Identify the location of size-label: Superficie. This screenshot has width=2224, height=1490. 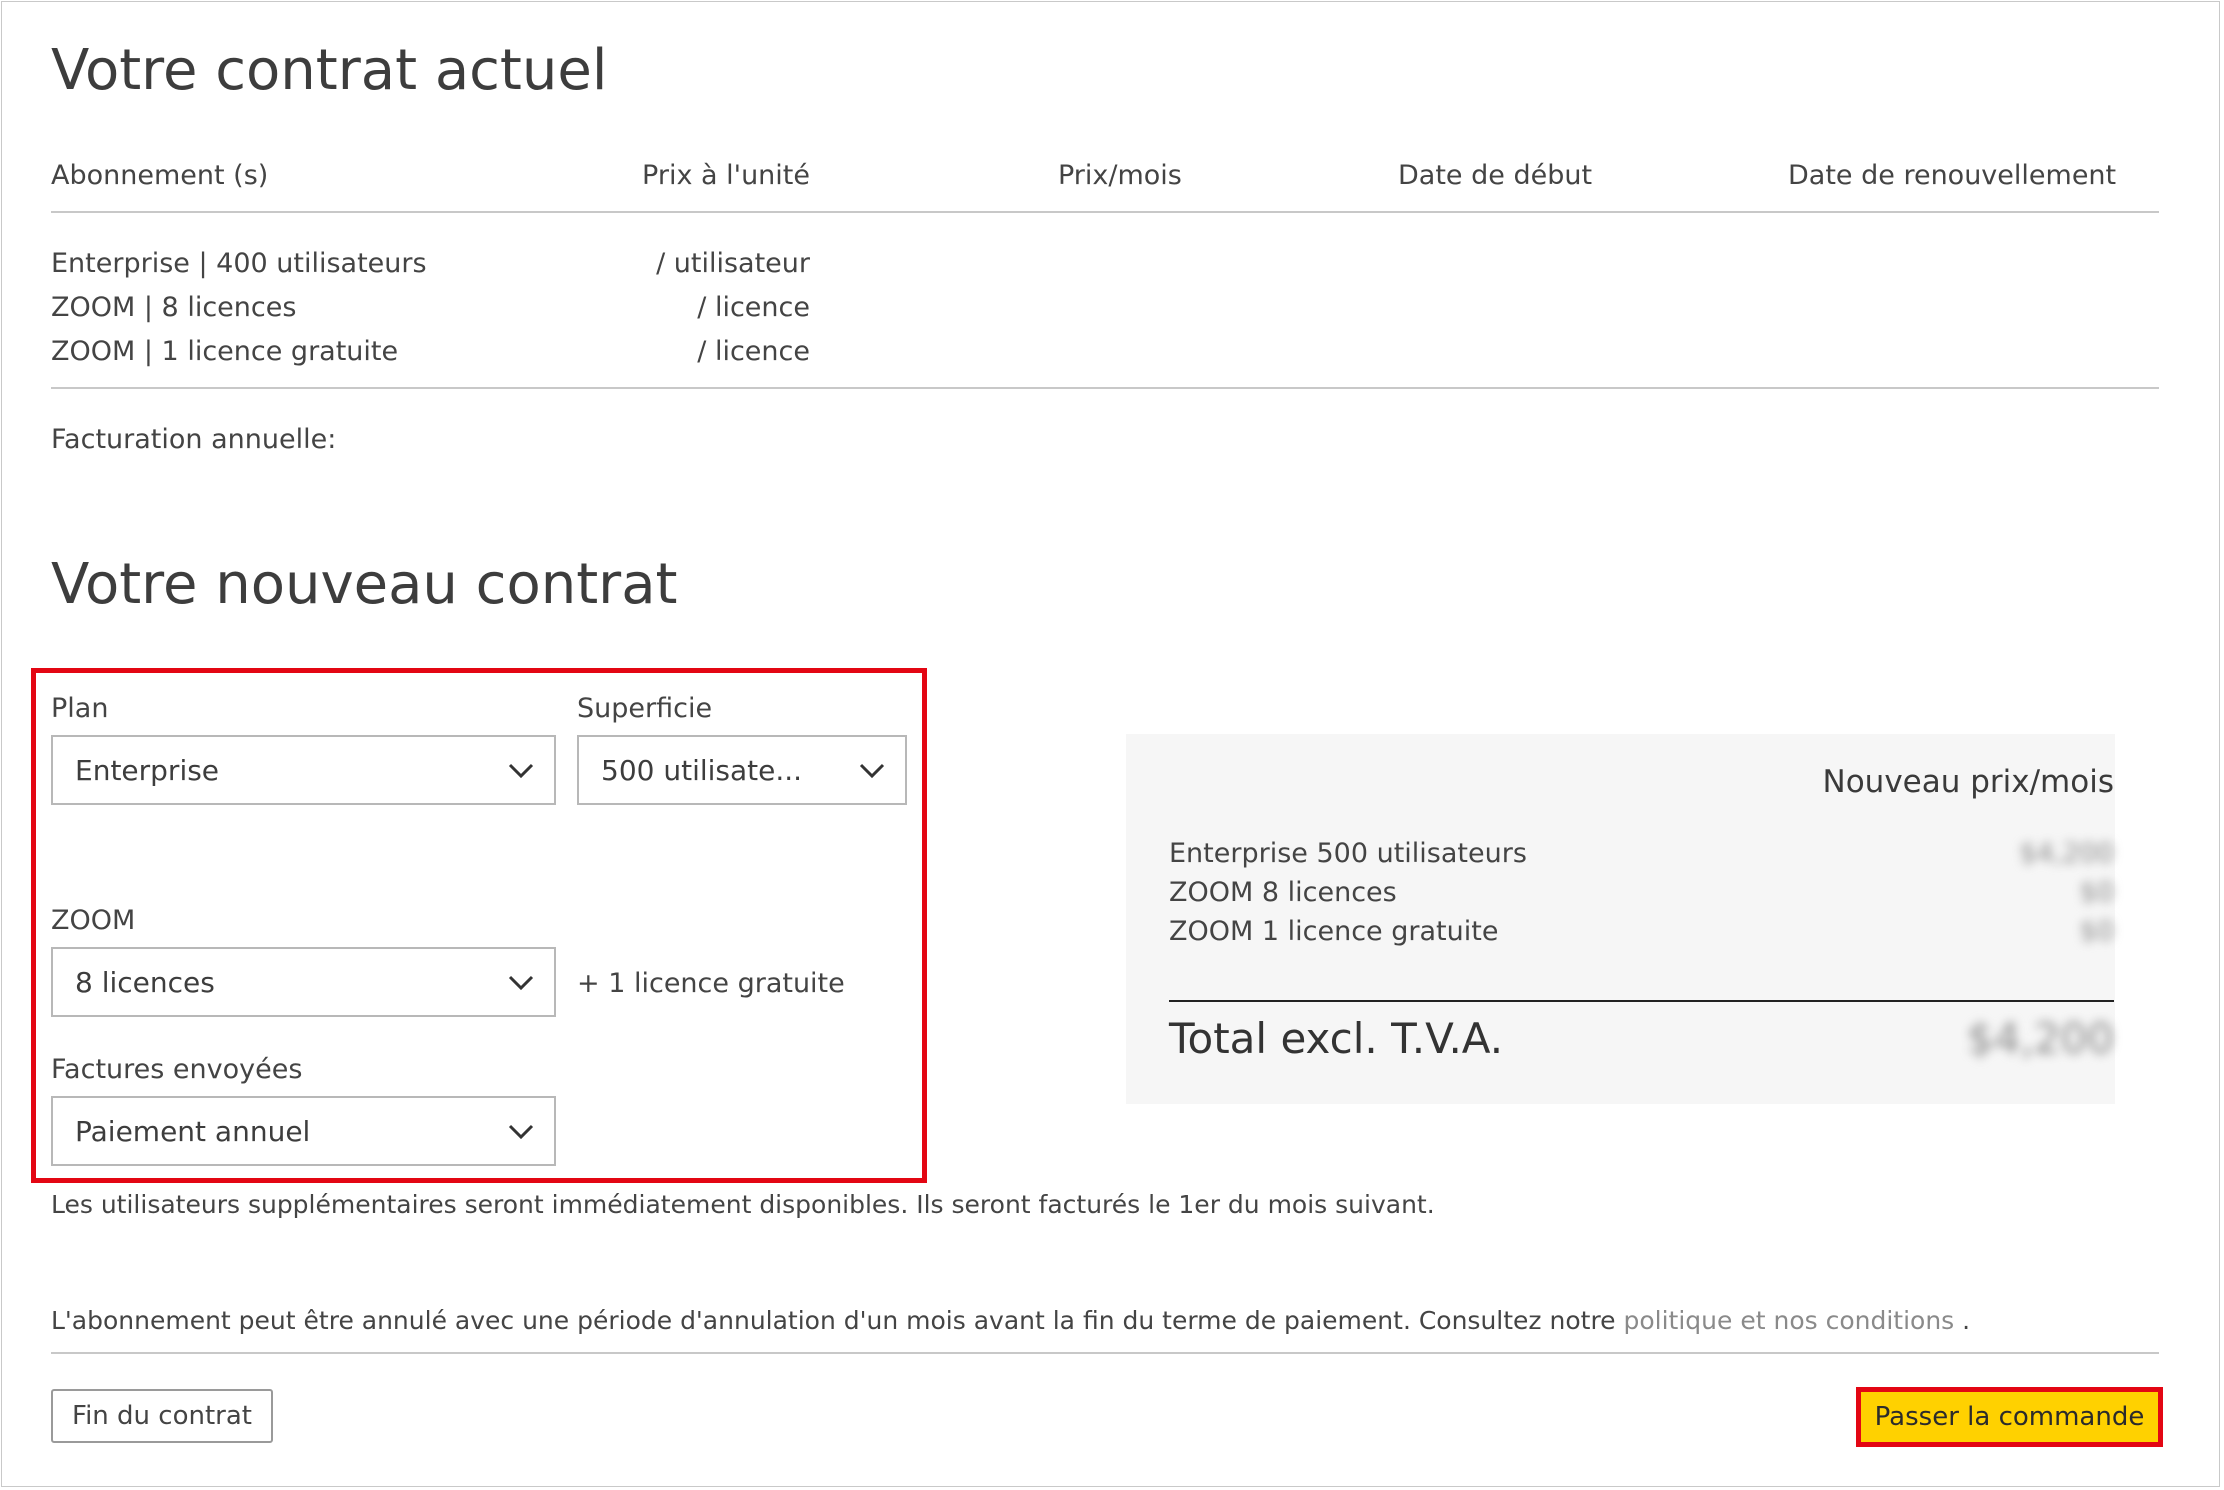
(645, 708).